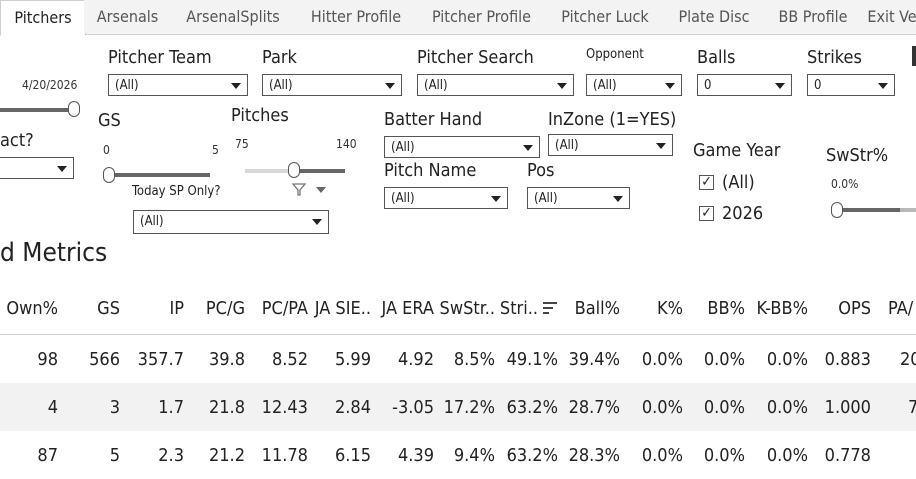 This screenshot has height=479, width=916. What do you see at coordinates (495, 85) in the screenshot?
I see `pitcher-search-dropdown: (All)` at bounding box center [495, 85].